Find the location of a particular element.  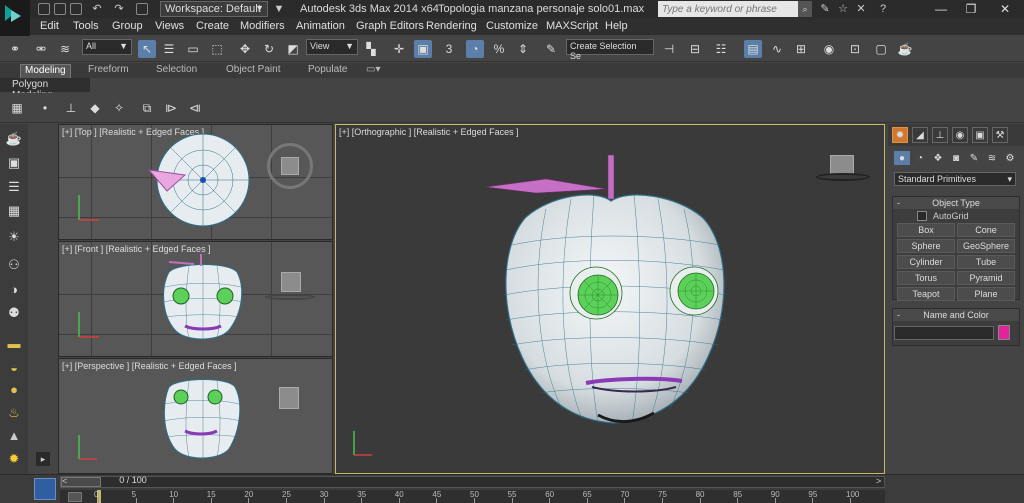

menu-modifiers: Modifiers is located at coordinates (262, 26).